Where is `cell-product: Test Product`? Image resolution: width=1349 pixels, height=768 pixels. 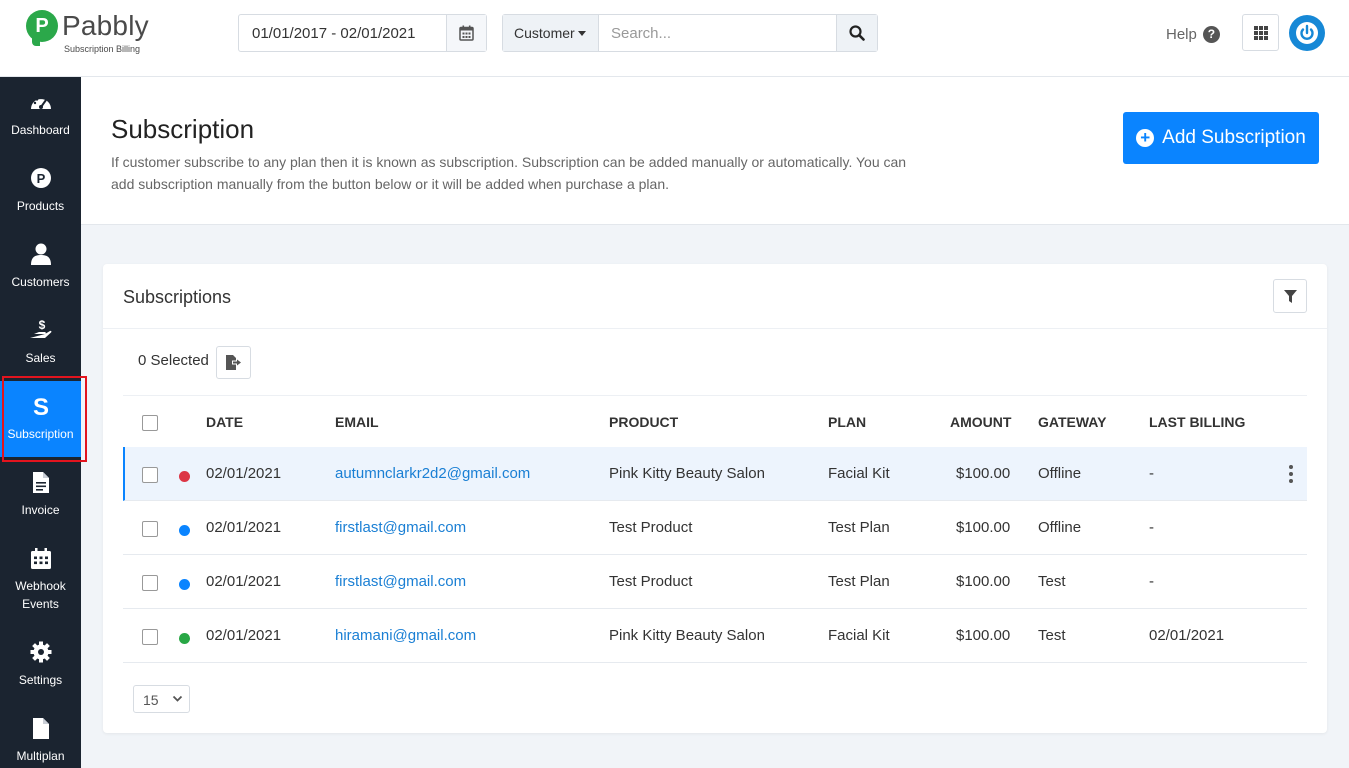 cell-product: Test Product is located at coordinates (651, 527).